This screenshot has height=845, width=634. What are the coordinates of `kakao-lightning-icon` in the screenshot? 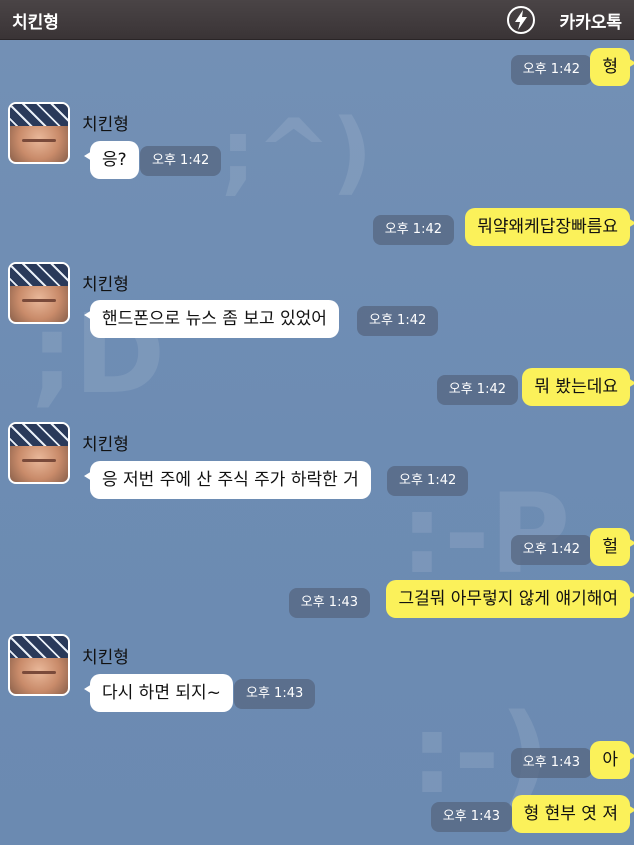 It's located at (521, 20).